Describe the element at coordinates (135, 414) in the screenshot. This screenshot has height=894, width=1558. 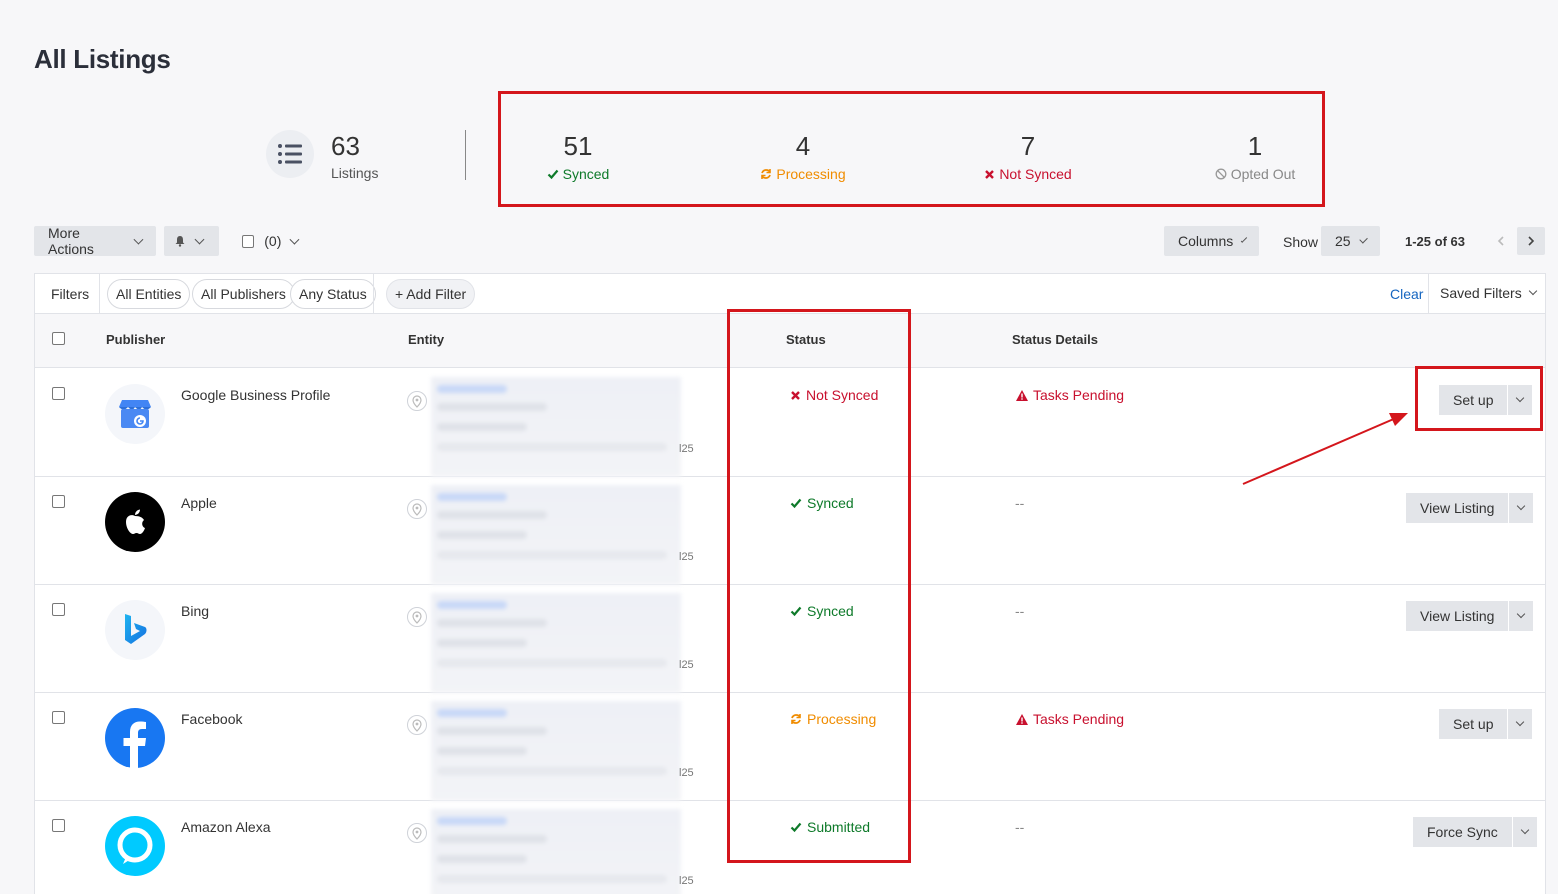
I see `google-business-profile-logo` at that location.